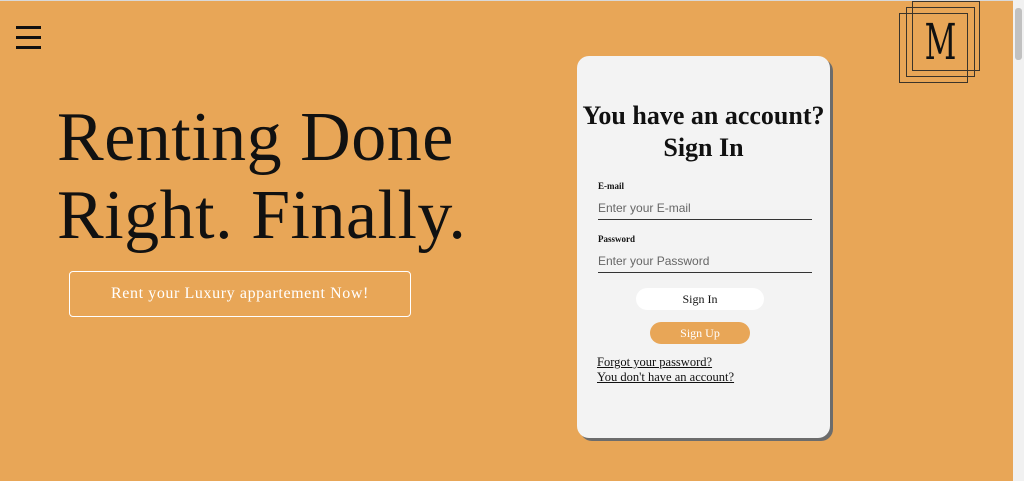  What do you see at coordinates (611, 186) in the screenshot?
I see `email-label: E-mail` at bounding box center [611, 186].